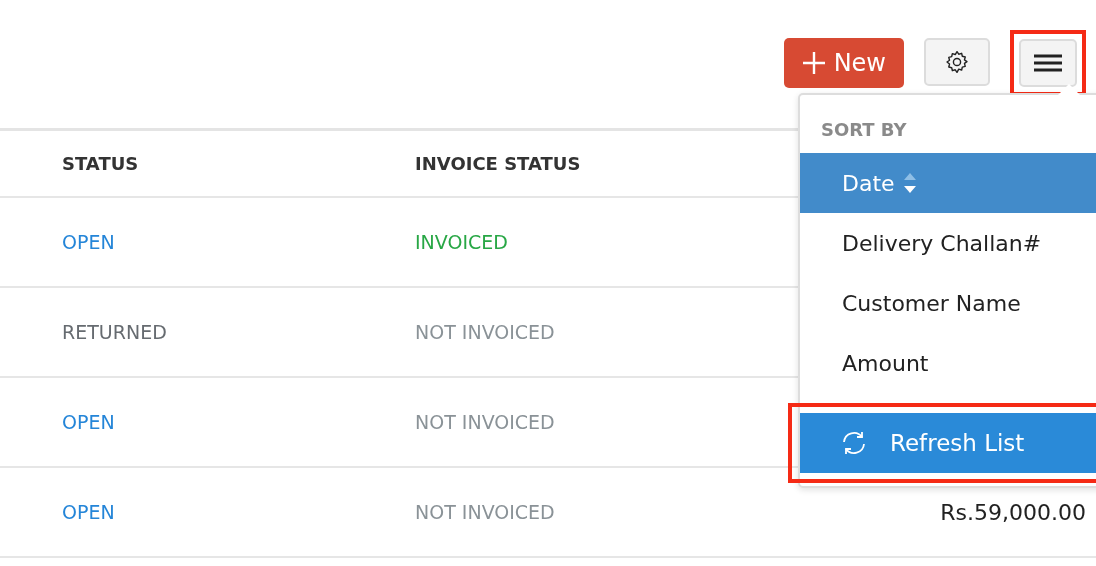  I want to click on menu-heading: SORT BY, so click(864, 130).